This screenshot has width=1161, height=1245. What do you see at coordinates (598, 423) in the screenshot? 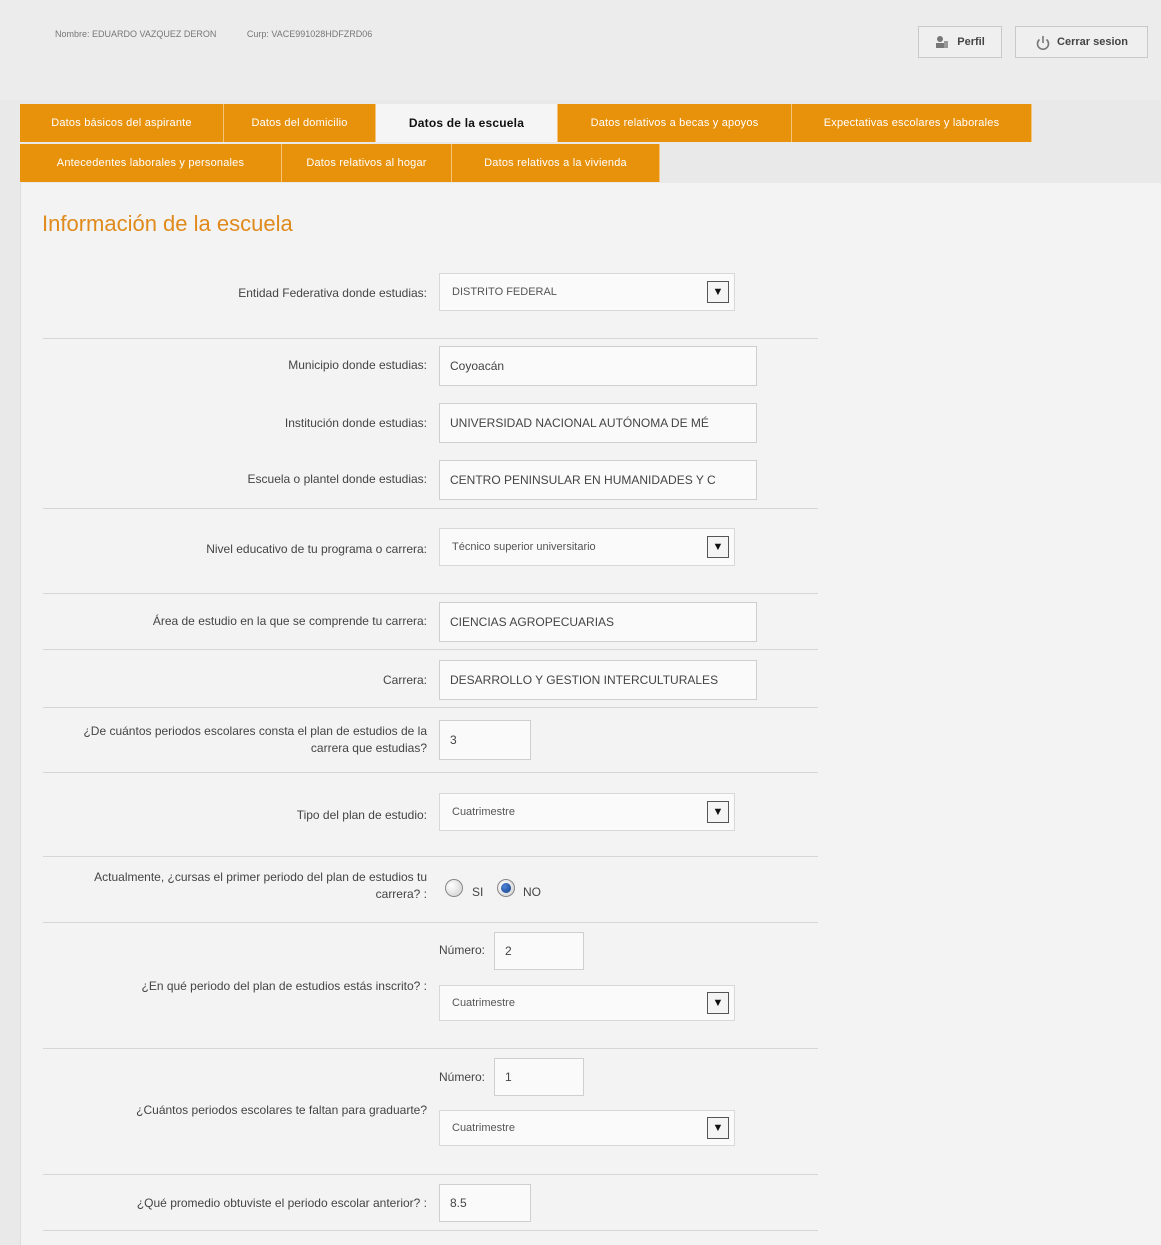
I see `institucion-field: UNIVERSIDAD NACIONAL AUTÓNOMA DE MÉ` at bounding box center [598, 423].